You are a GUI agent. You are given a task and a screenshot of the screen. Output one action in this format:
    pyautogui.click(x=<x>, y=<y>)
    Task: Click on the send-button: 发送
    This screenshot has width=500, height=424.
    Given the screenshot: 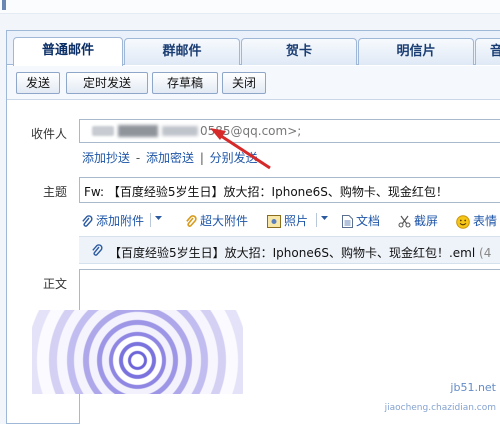 What is the action you would take?
    pyautogui.click(x=38, y=83)
    